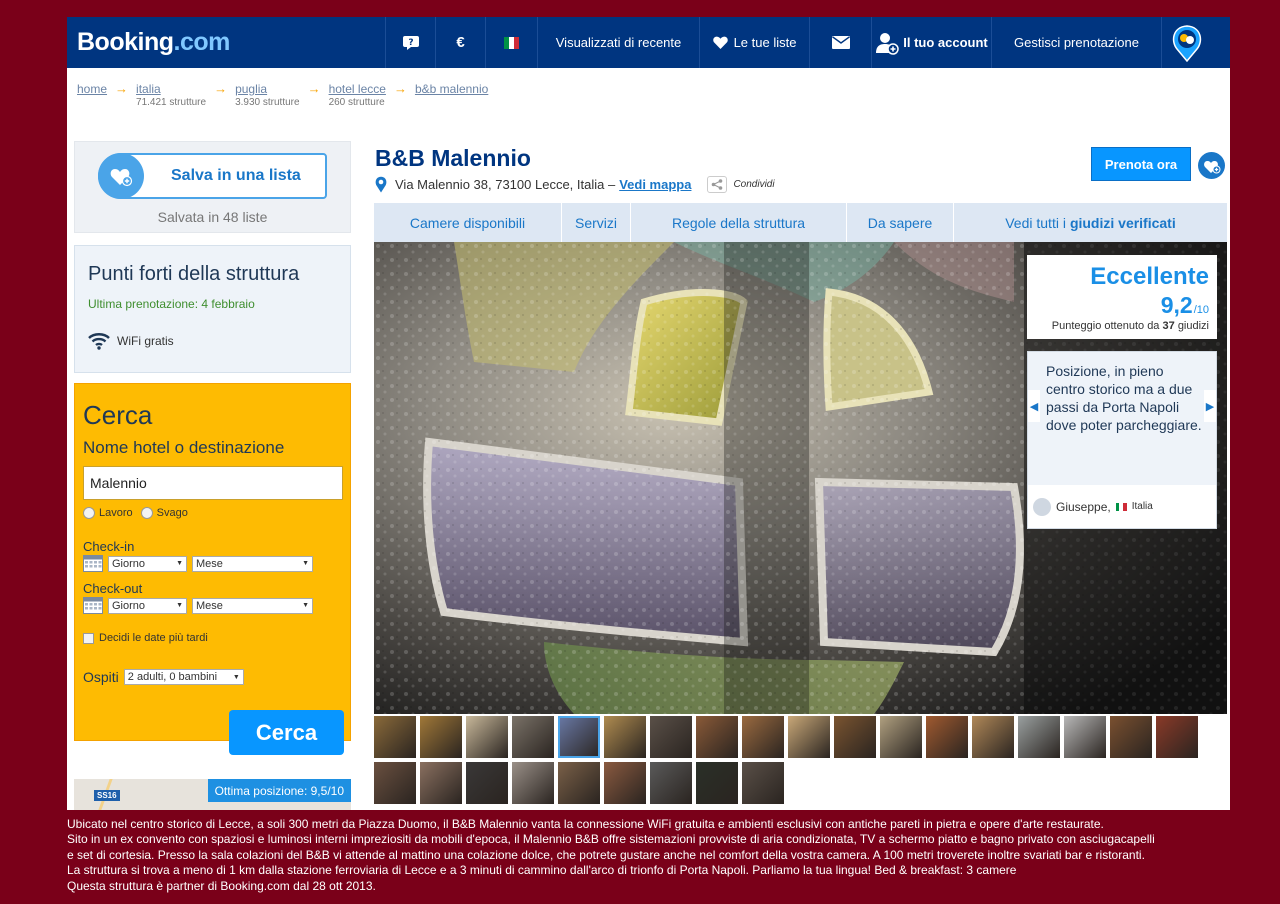 This screenshot has height=904, width=1280. I want to click on review-prev-arrow-icon: ◀, so click(1034, 406).